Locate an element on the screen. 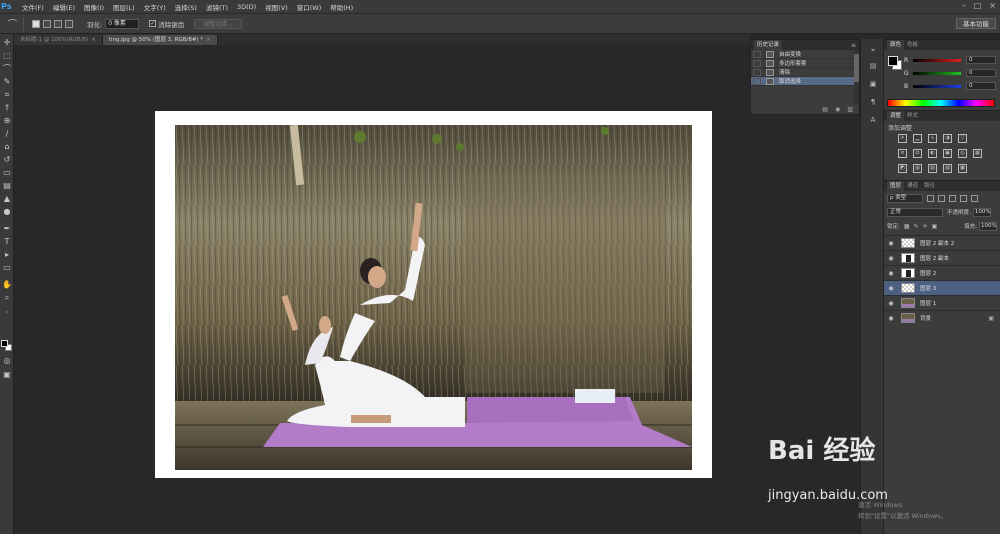 This screenshot has width=1000, height=534. history-item: 多边形套索 is located at coordinates (805, 63).